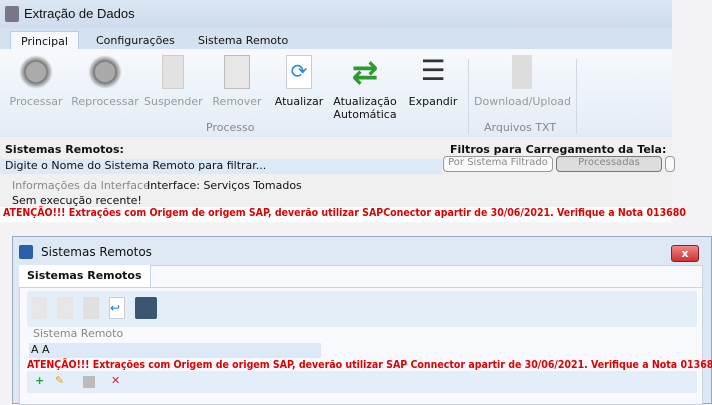 The height and width of the screenshot is (405, 712). I want to click on label: Processar, so click(36, 101).